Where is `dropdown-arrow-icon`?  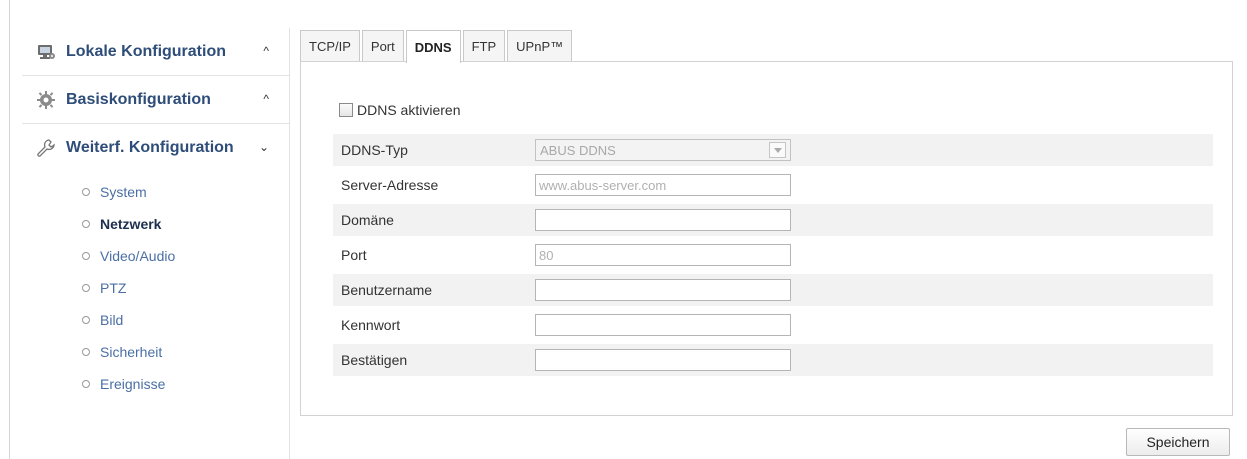 dropdown-arrow-icon is located at coordinates (777, 150).